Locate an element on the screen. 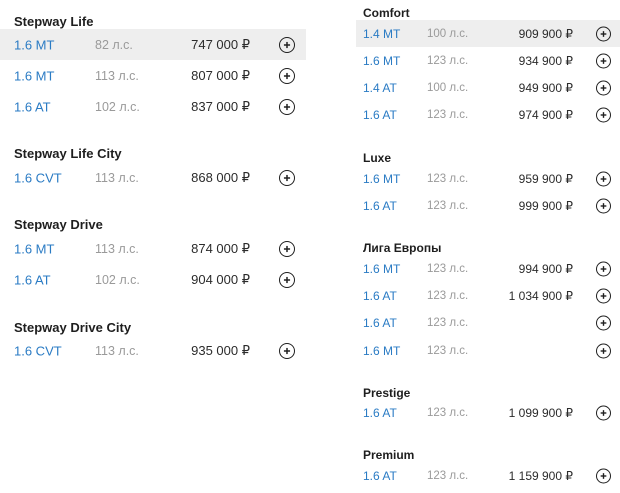 This screenshot has height=493, width=620. price-value: 1 099 900 ₽ is located at coordinates (540, 412).